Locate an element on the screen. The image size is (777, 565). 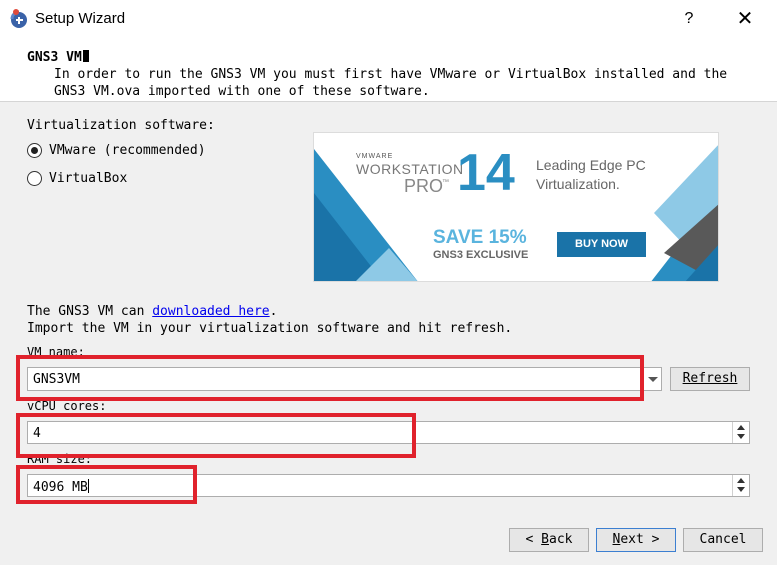
ad-edition: PRO is located at coordinates (424, 186).